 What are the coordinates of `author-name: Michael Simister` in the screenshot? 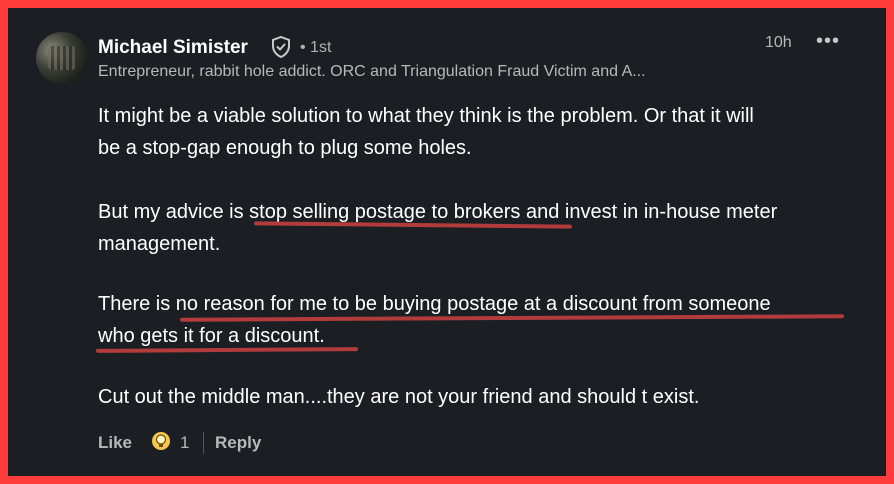 It's located at (173, 48).